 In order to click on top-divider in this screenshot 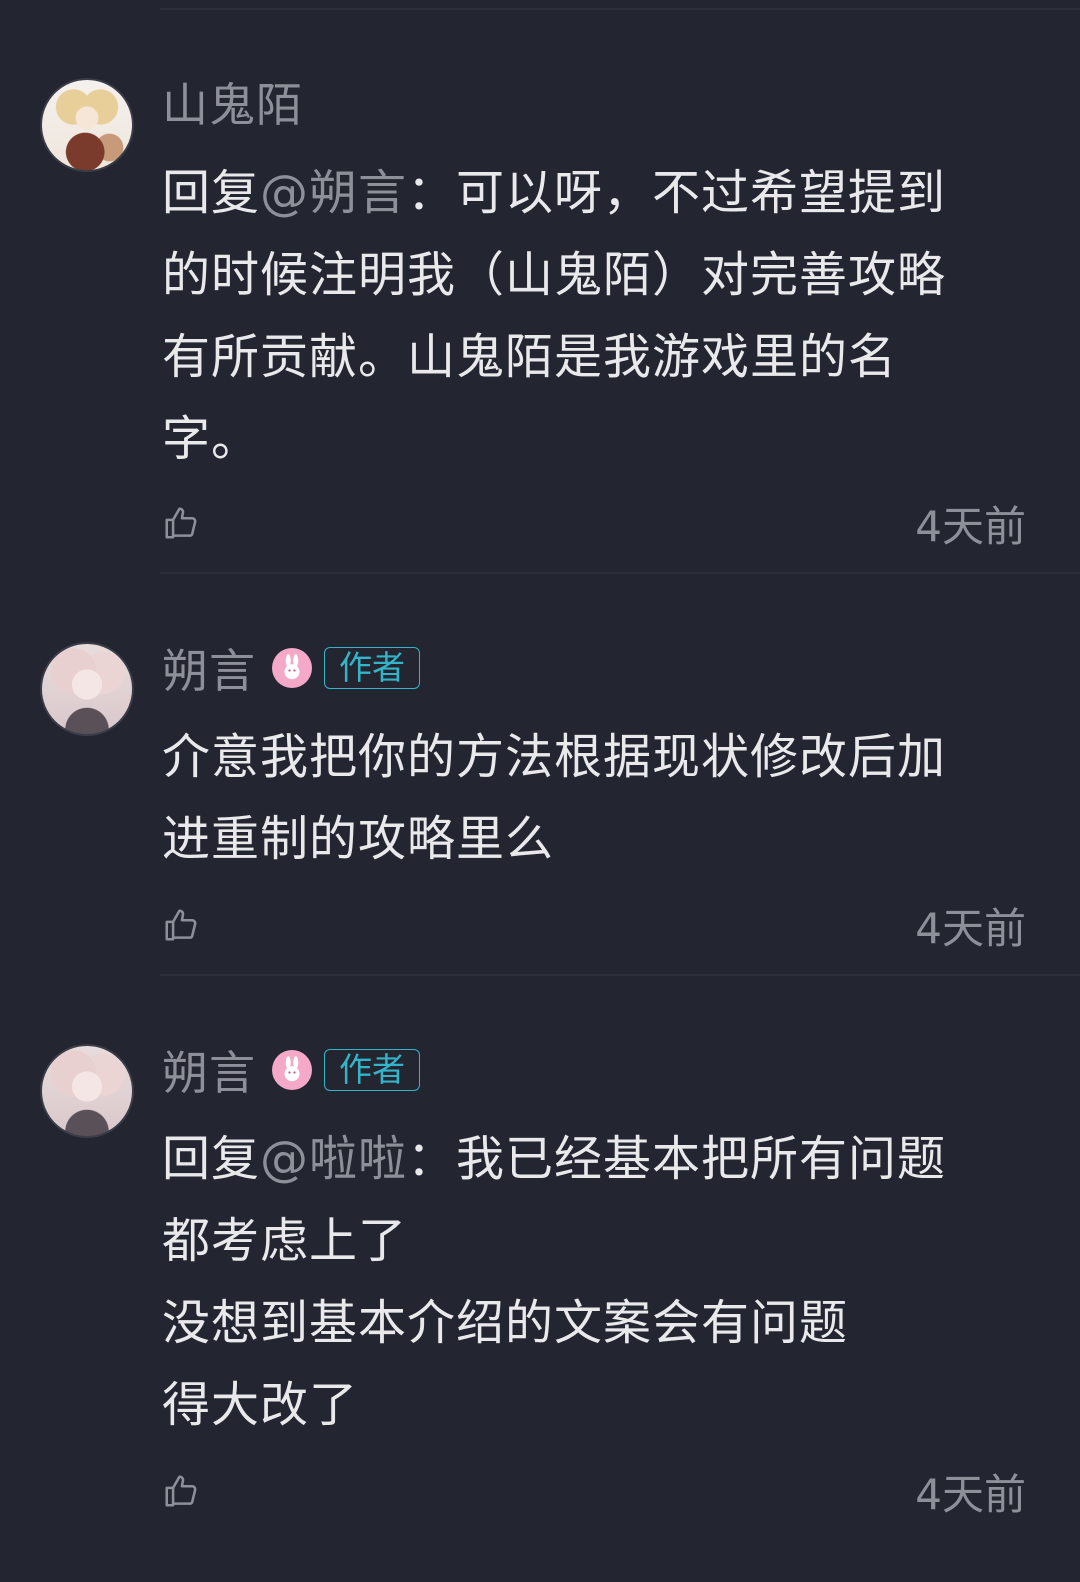, I will do `click(620, 9)`.